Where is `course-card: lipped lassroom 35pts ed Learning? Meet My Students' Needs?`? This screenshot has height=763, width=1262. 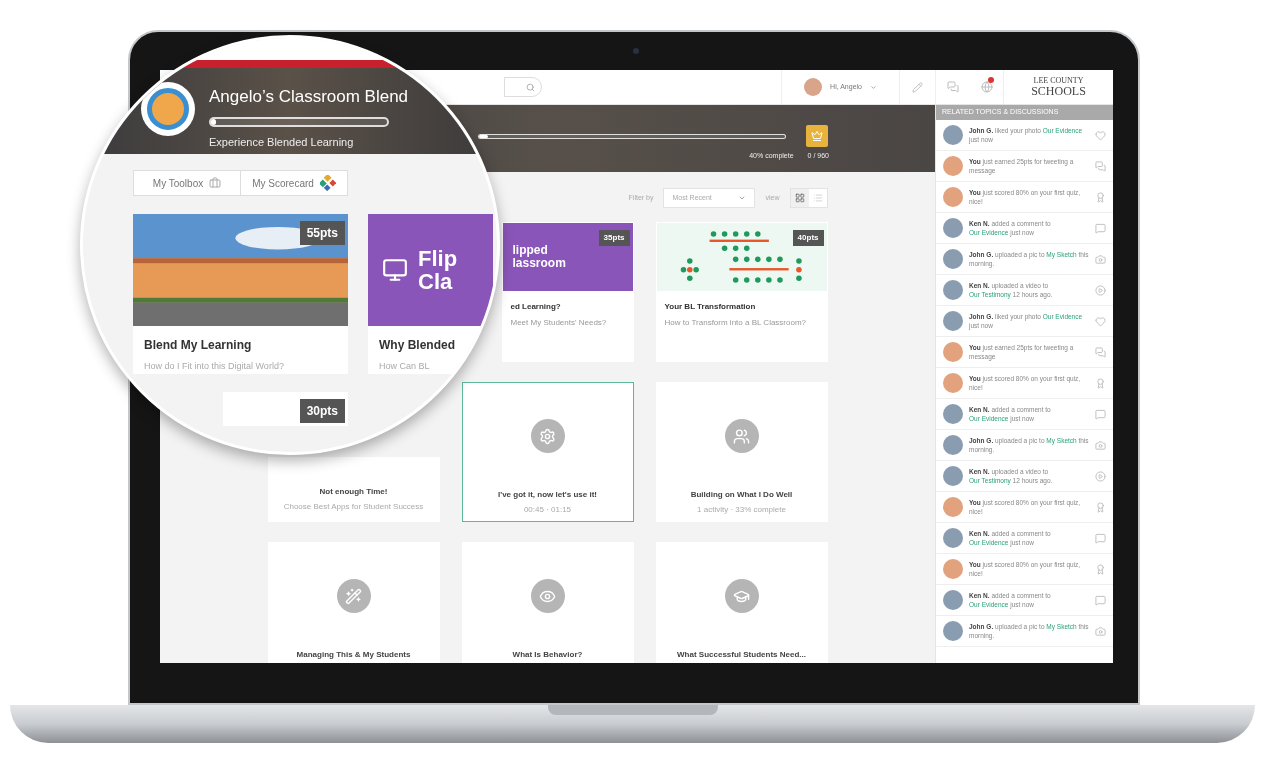
course-card: lipped lassroom 35pts ed Learning? Meet My Students' Needs? is located at coordinates (567, 292).